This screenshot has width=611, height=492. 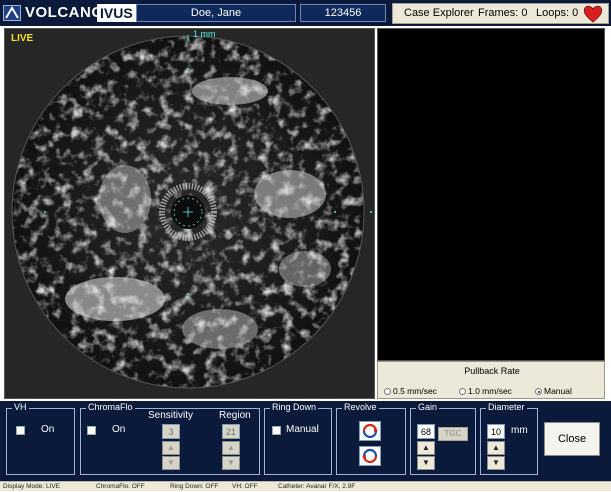 I want to click on gain-up-button: ▲, so click(x=426, y=448).